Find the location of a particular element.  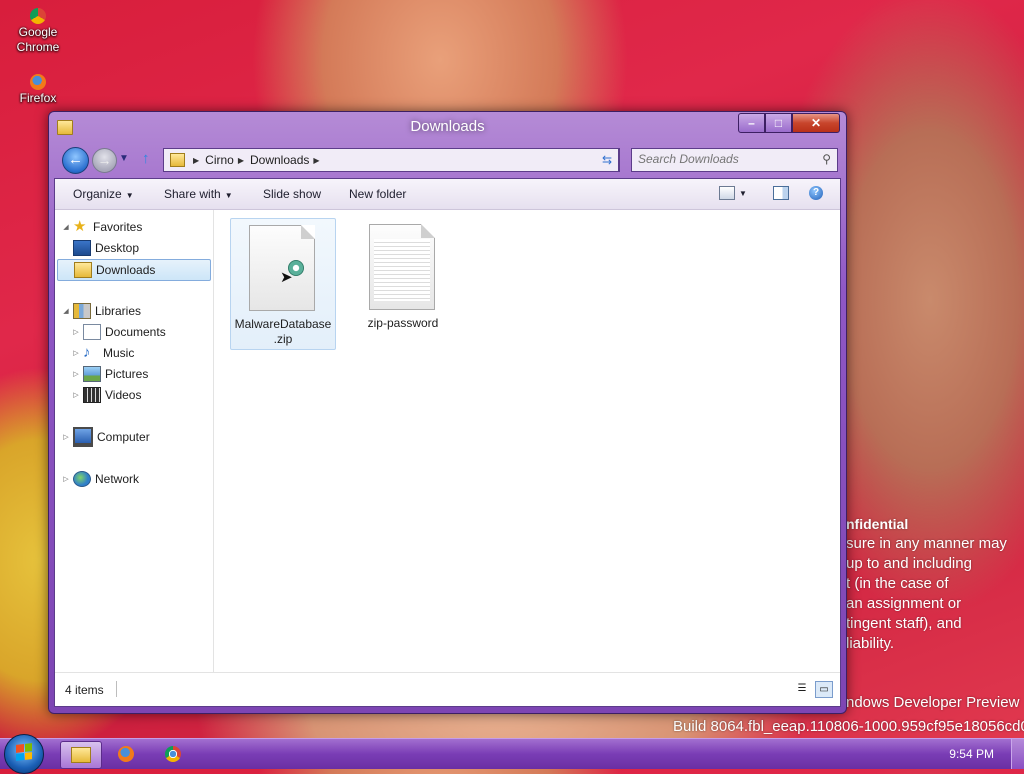

start-button is located at coordinates (24, 754).